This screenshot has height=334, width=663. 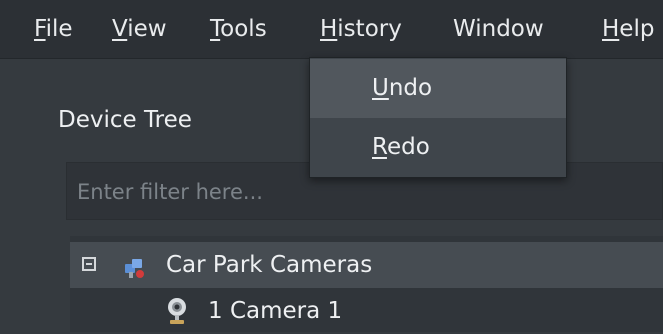 I want to click on collapse-toggle-icon, so click(x=89, y=264).